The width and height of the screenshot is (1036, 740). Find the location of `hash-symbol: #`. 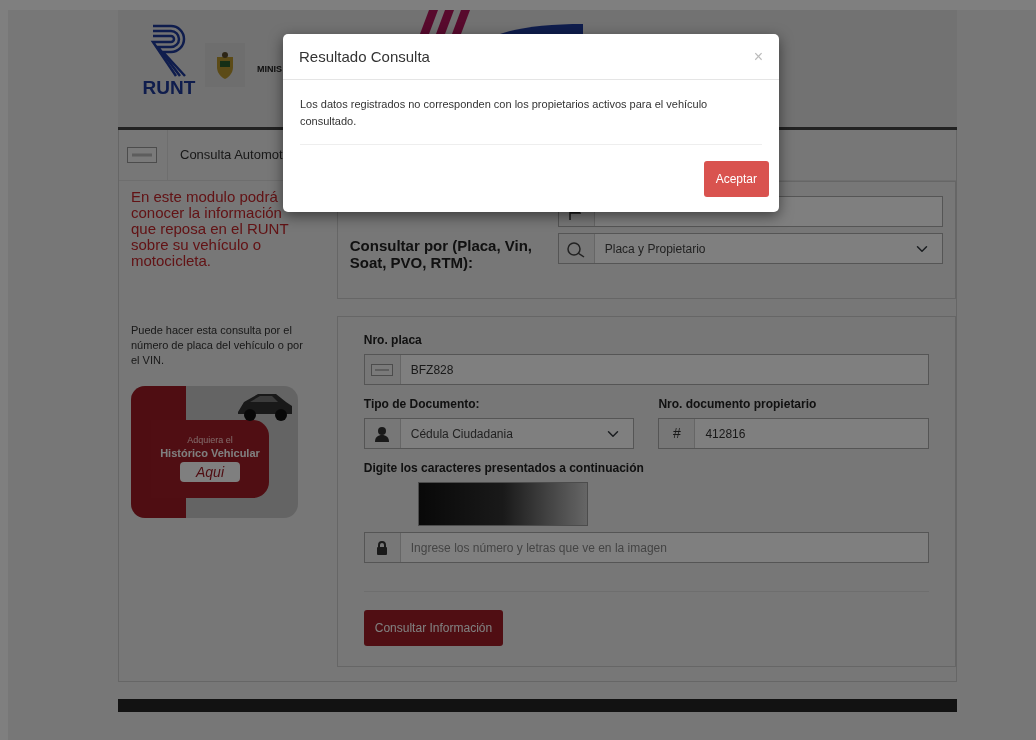

hash-symbol: # is located at coordinates (677, 433).